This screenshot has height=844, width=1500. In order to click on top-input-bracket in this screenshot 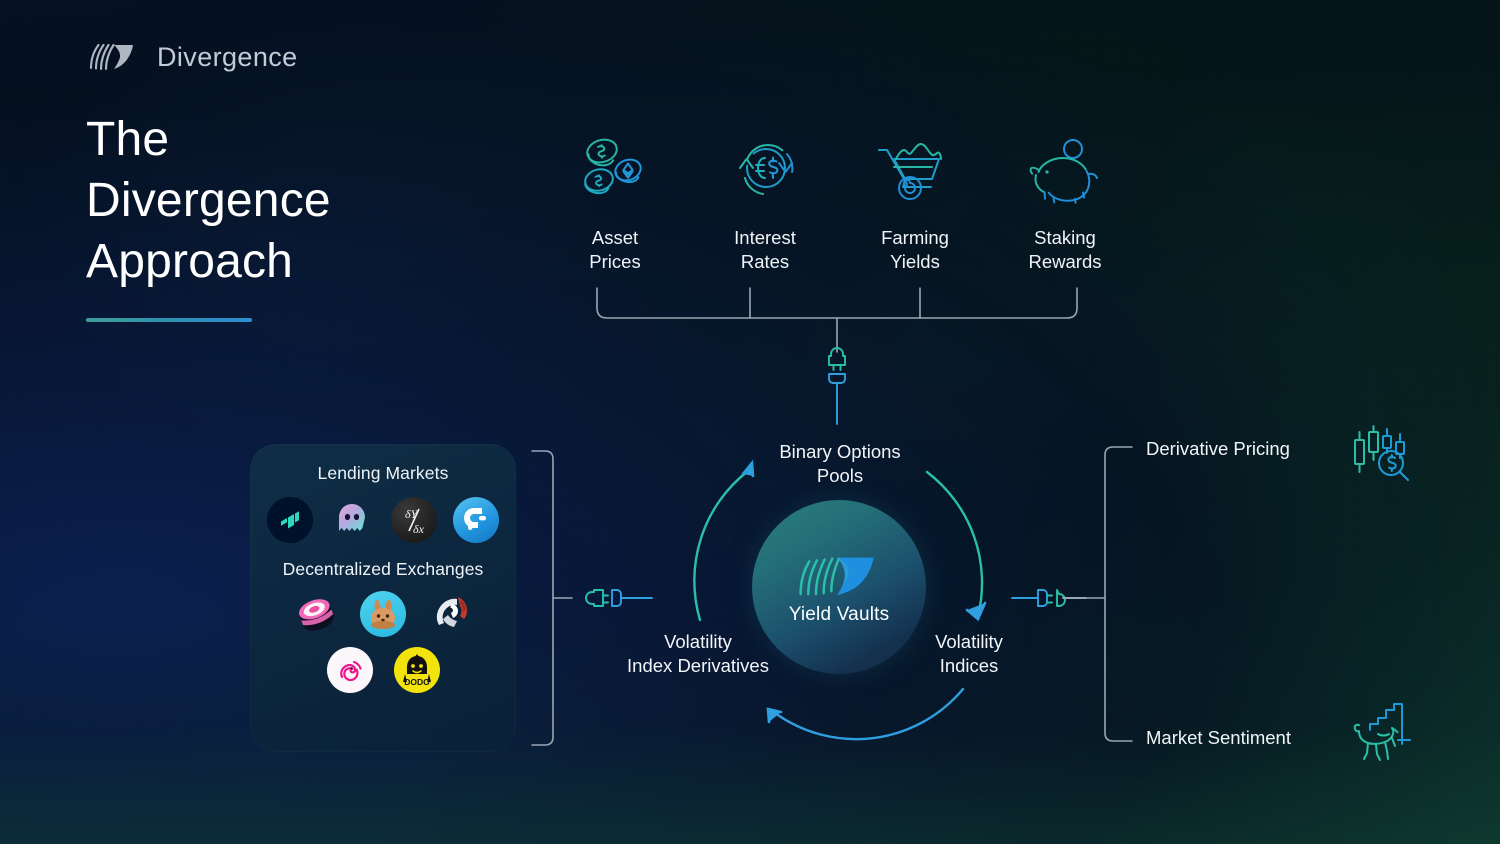, I will do `click(837, 320)`.